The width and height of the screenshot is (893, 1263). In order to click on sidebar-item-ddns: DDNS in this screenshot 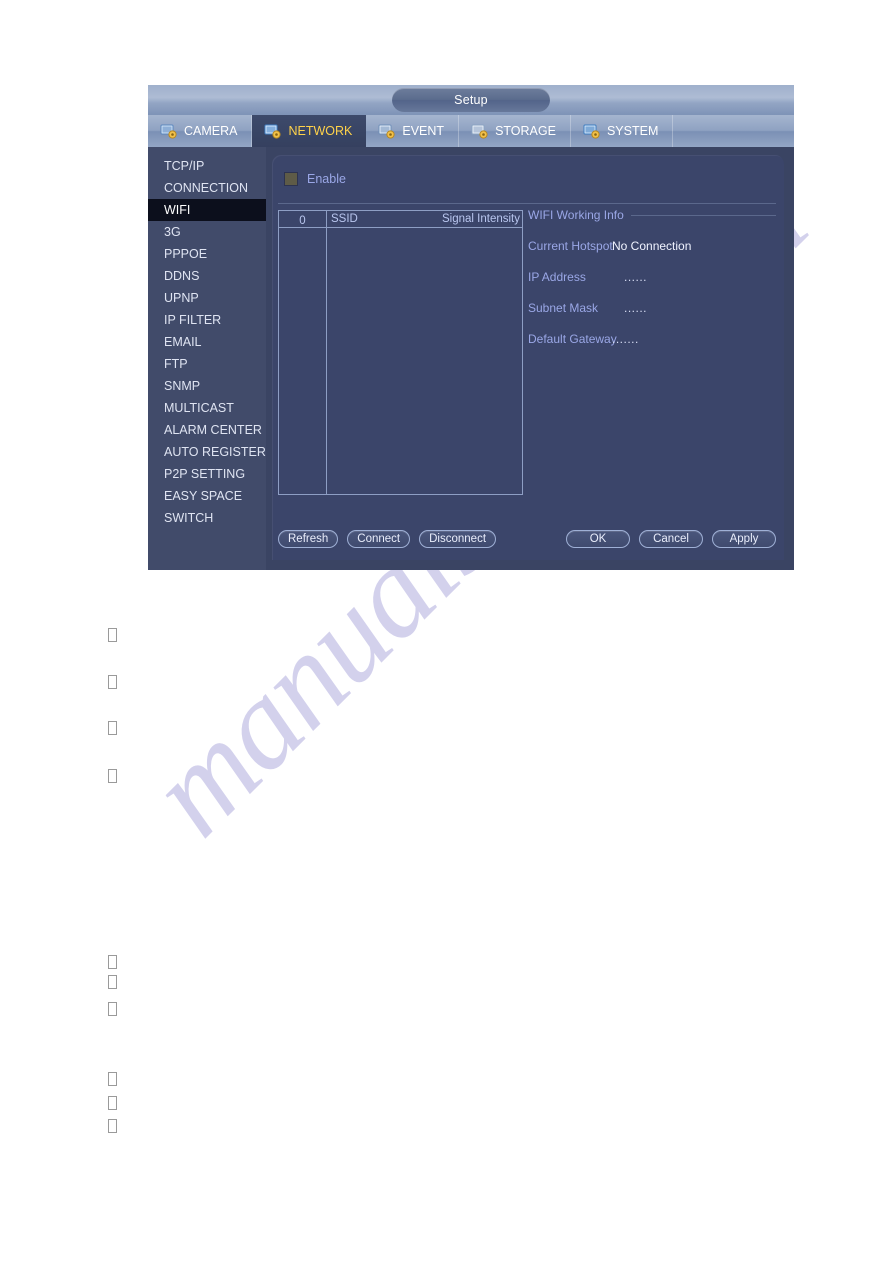, I will do `click(207, 276)`.